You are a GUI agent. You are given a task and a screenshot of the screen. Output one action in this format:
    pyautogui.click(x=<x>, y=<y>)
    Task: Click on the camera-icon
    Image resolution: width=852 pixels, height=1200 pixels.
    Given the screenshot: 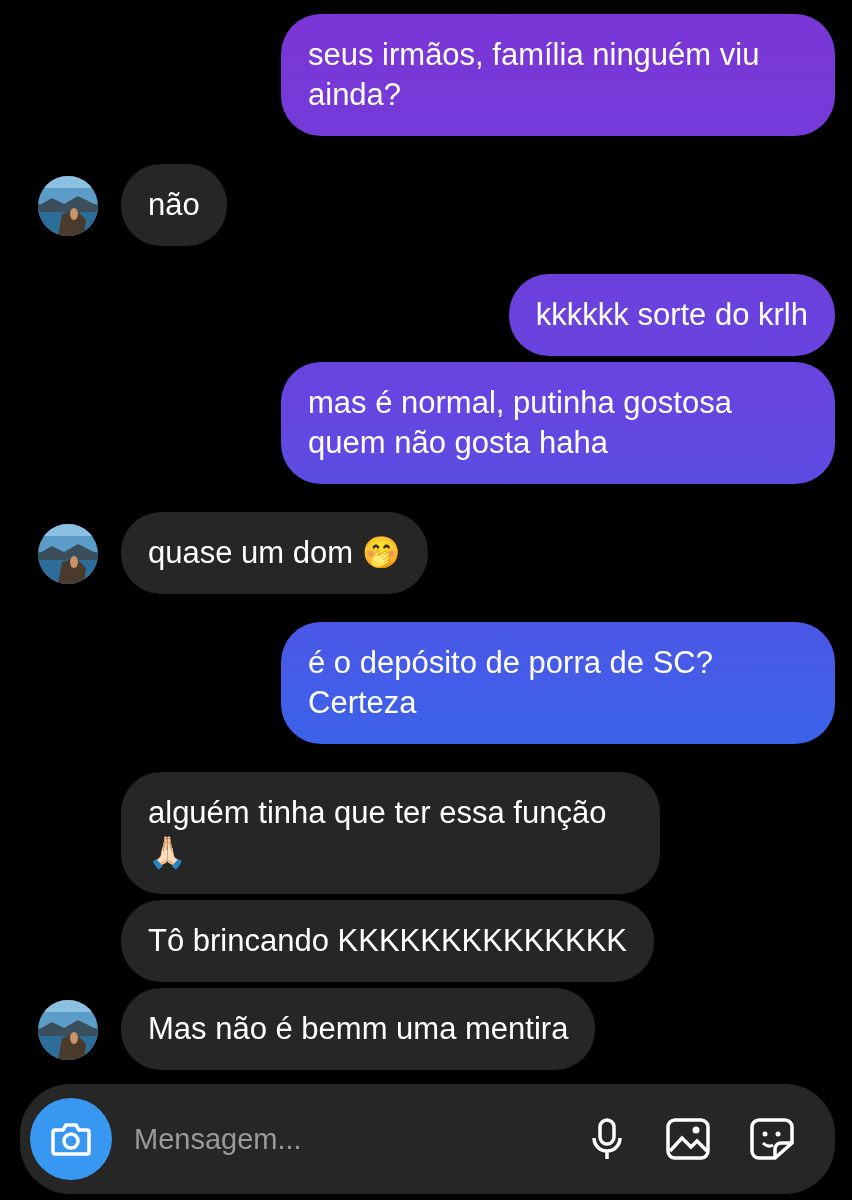 What is the action you would take?
    pyautogui.click(x=71, y=1139)
    